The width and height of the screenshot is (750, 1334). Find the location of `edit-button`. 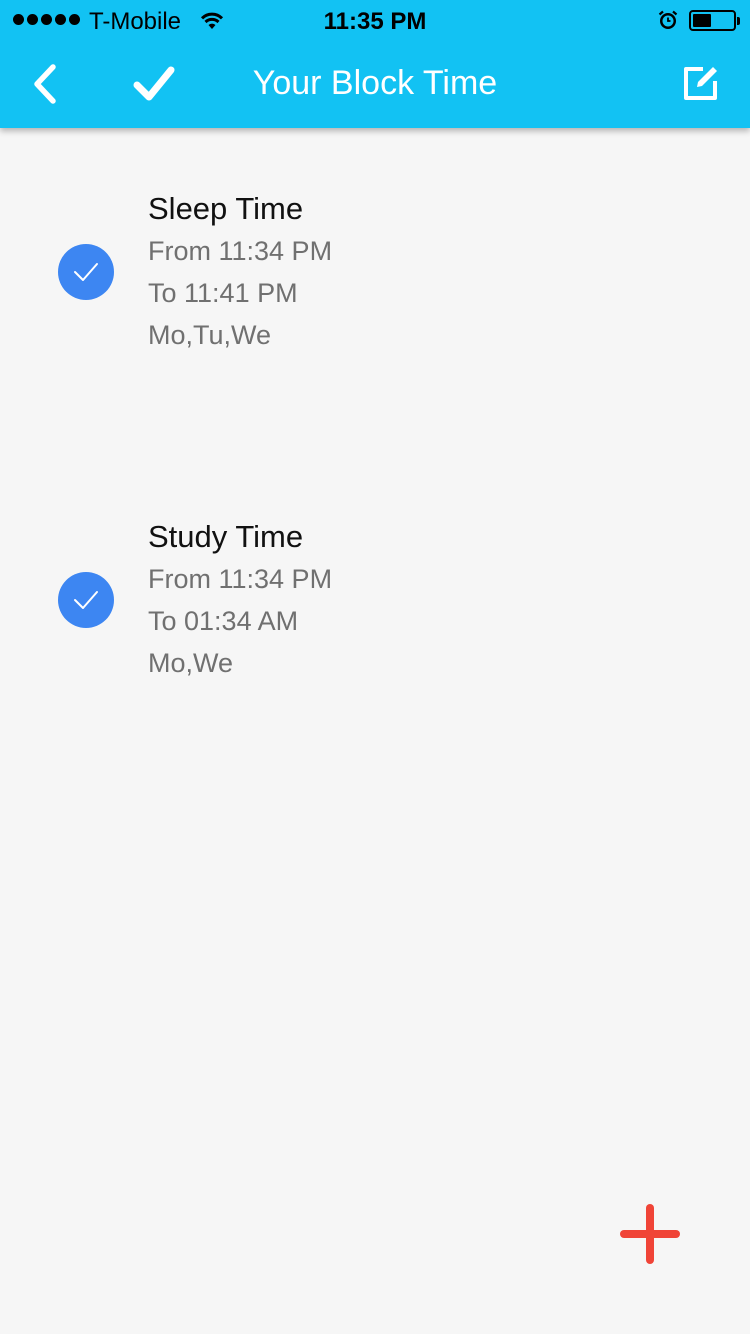

edit-button is located at coordinates (701, 83).